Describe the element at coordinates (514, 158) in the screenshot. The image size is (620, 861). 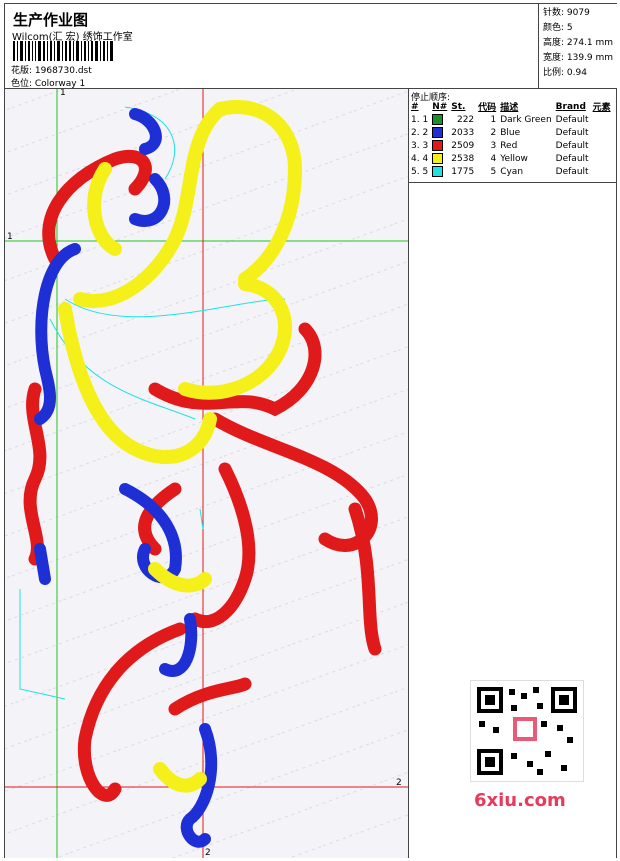
I see `description-cell: Yellow` at that location.